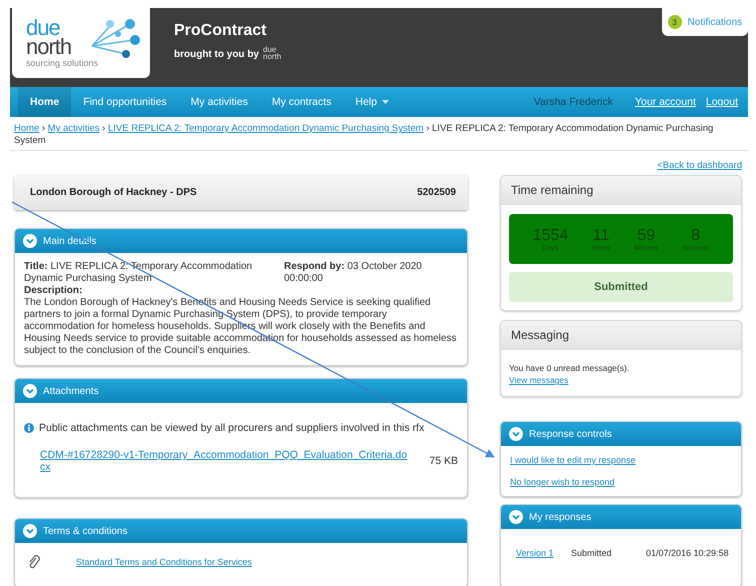 The width and height of the screenshot is (756, 586). I want to click on response-status: Submitted, so click(592, 553).